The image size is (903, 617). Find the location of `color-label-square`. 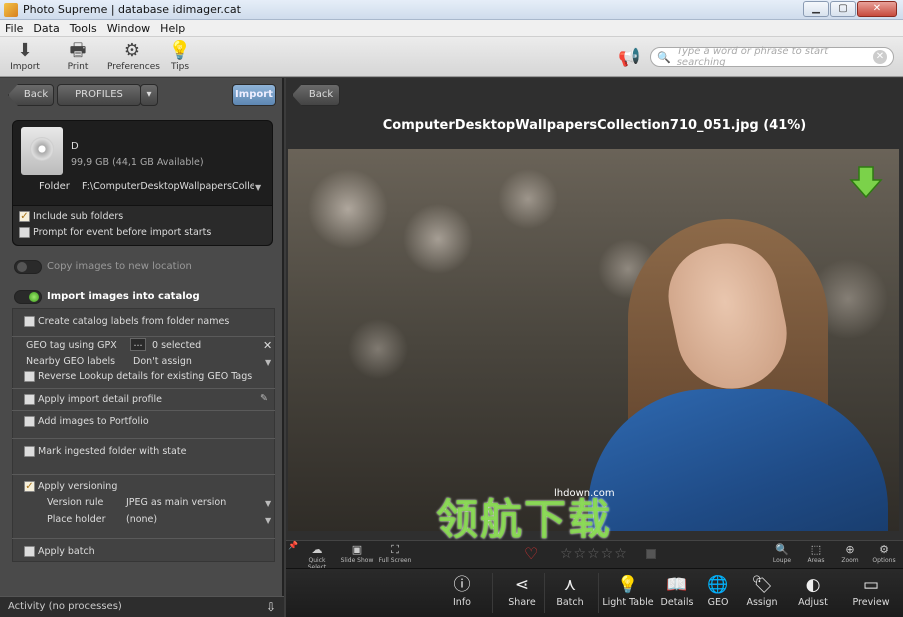

color-label-square is located at coordinates (651, 554).